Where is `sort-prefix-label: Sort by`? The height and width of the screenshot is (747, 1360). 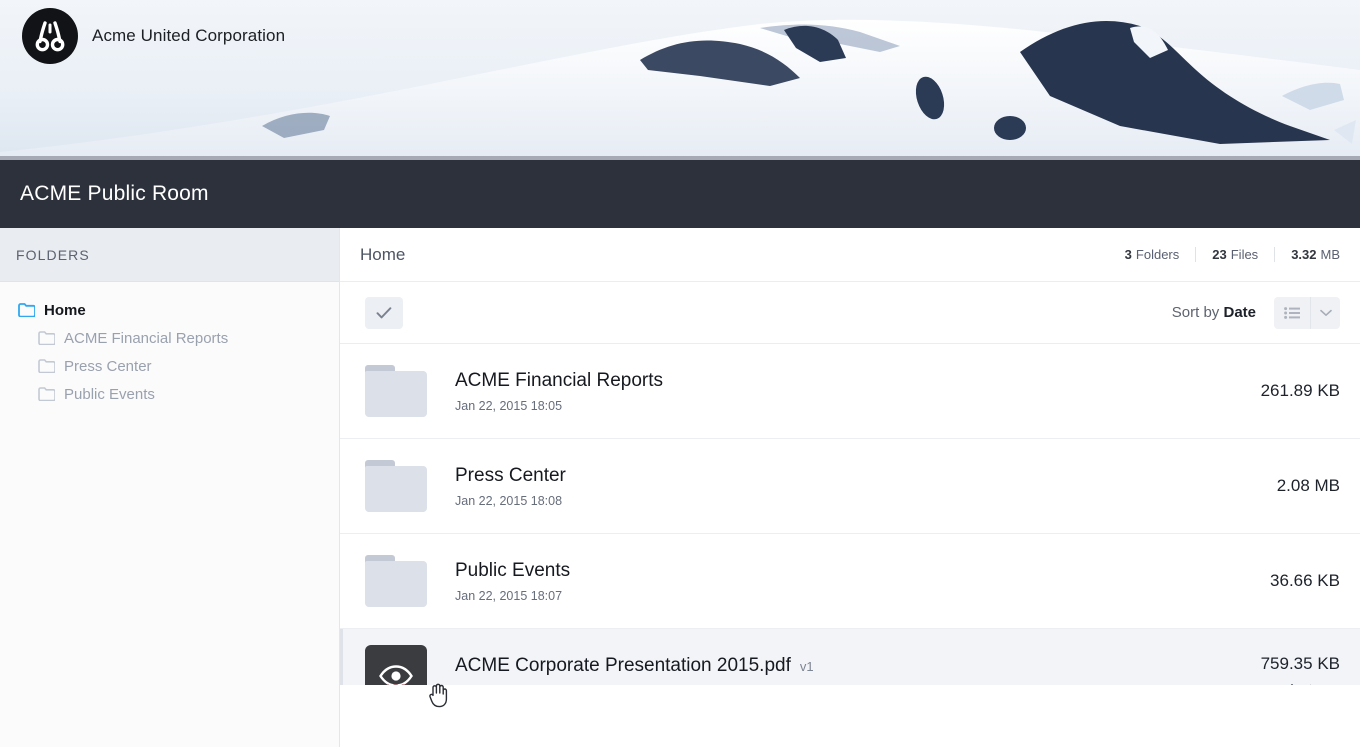 sort-prefix-label: Sort by is located at coordinates (1195, 312).